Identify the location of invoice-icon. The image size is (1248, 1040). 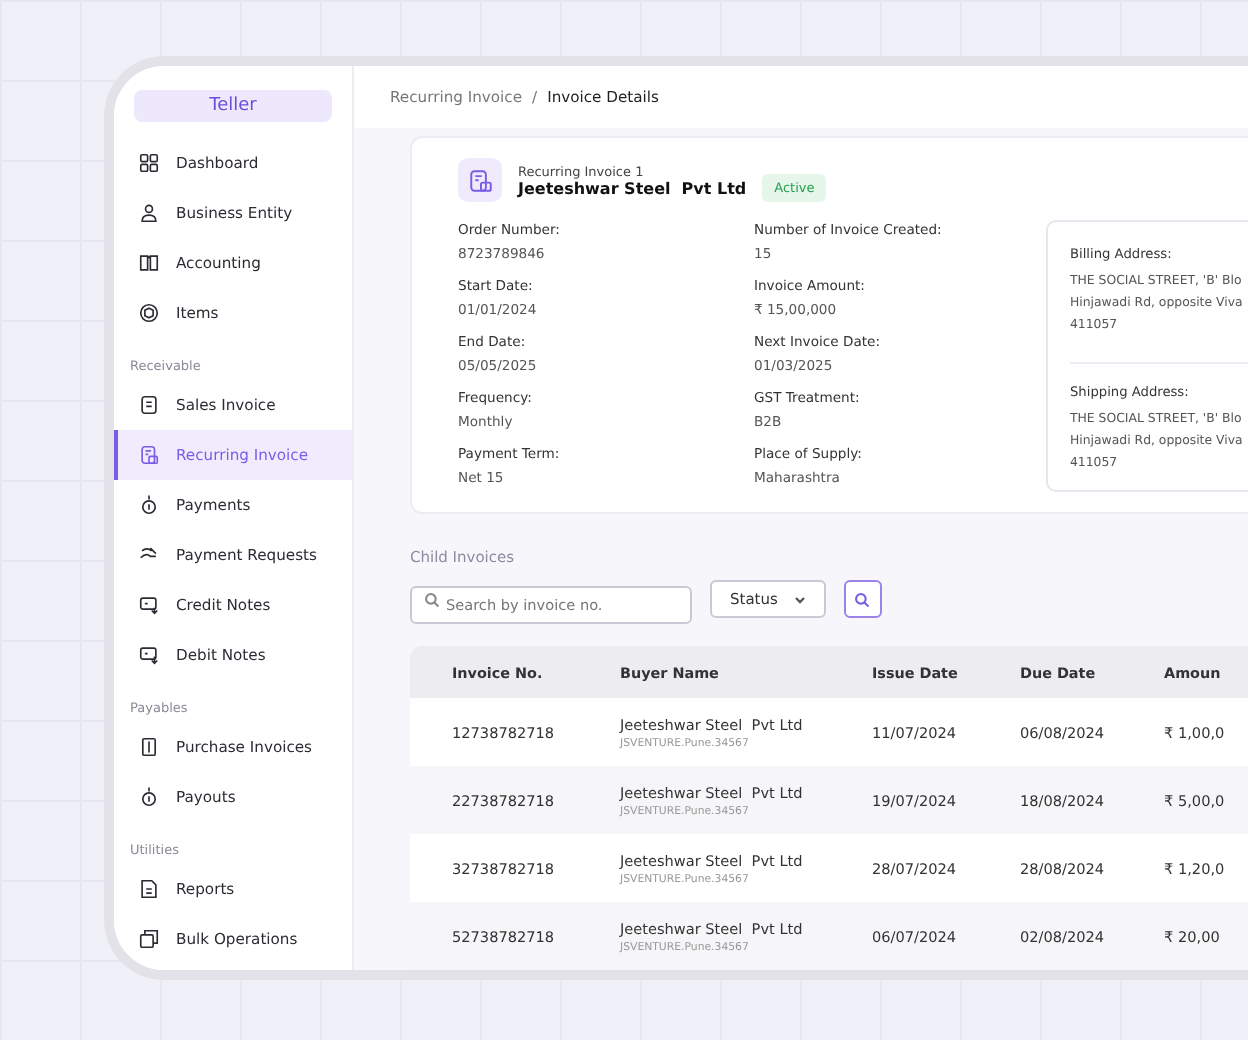
(480, 180).